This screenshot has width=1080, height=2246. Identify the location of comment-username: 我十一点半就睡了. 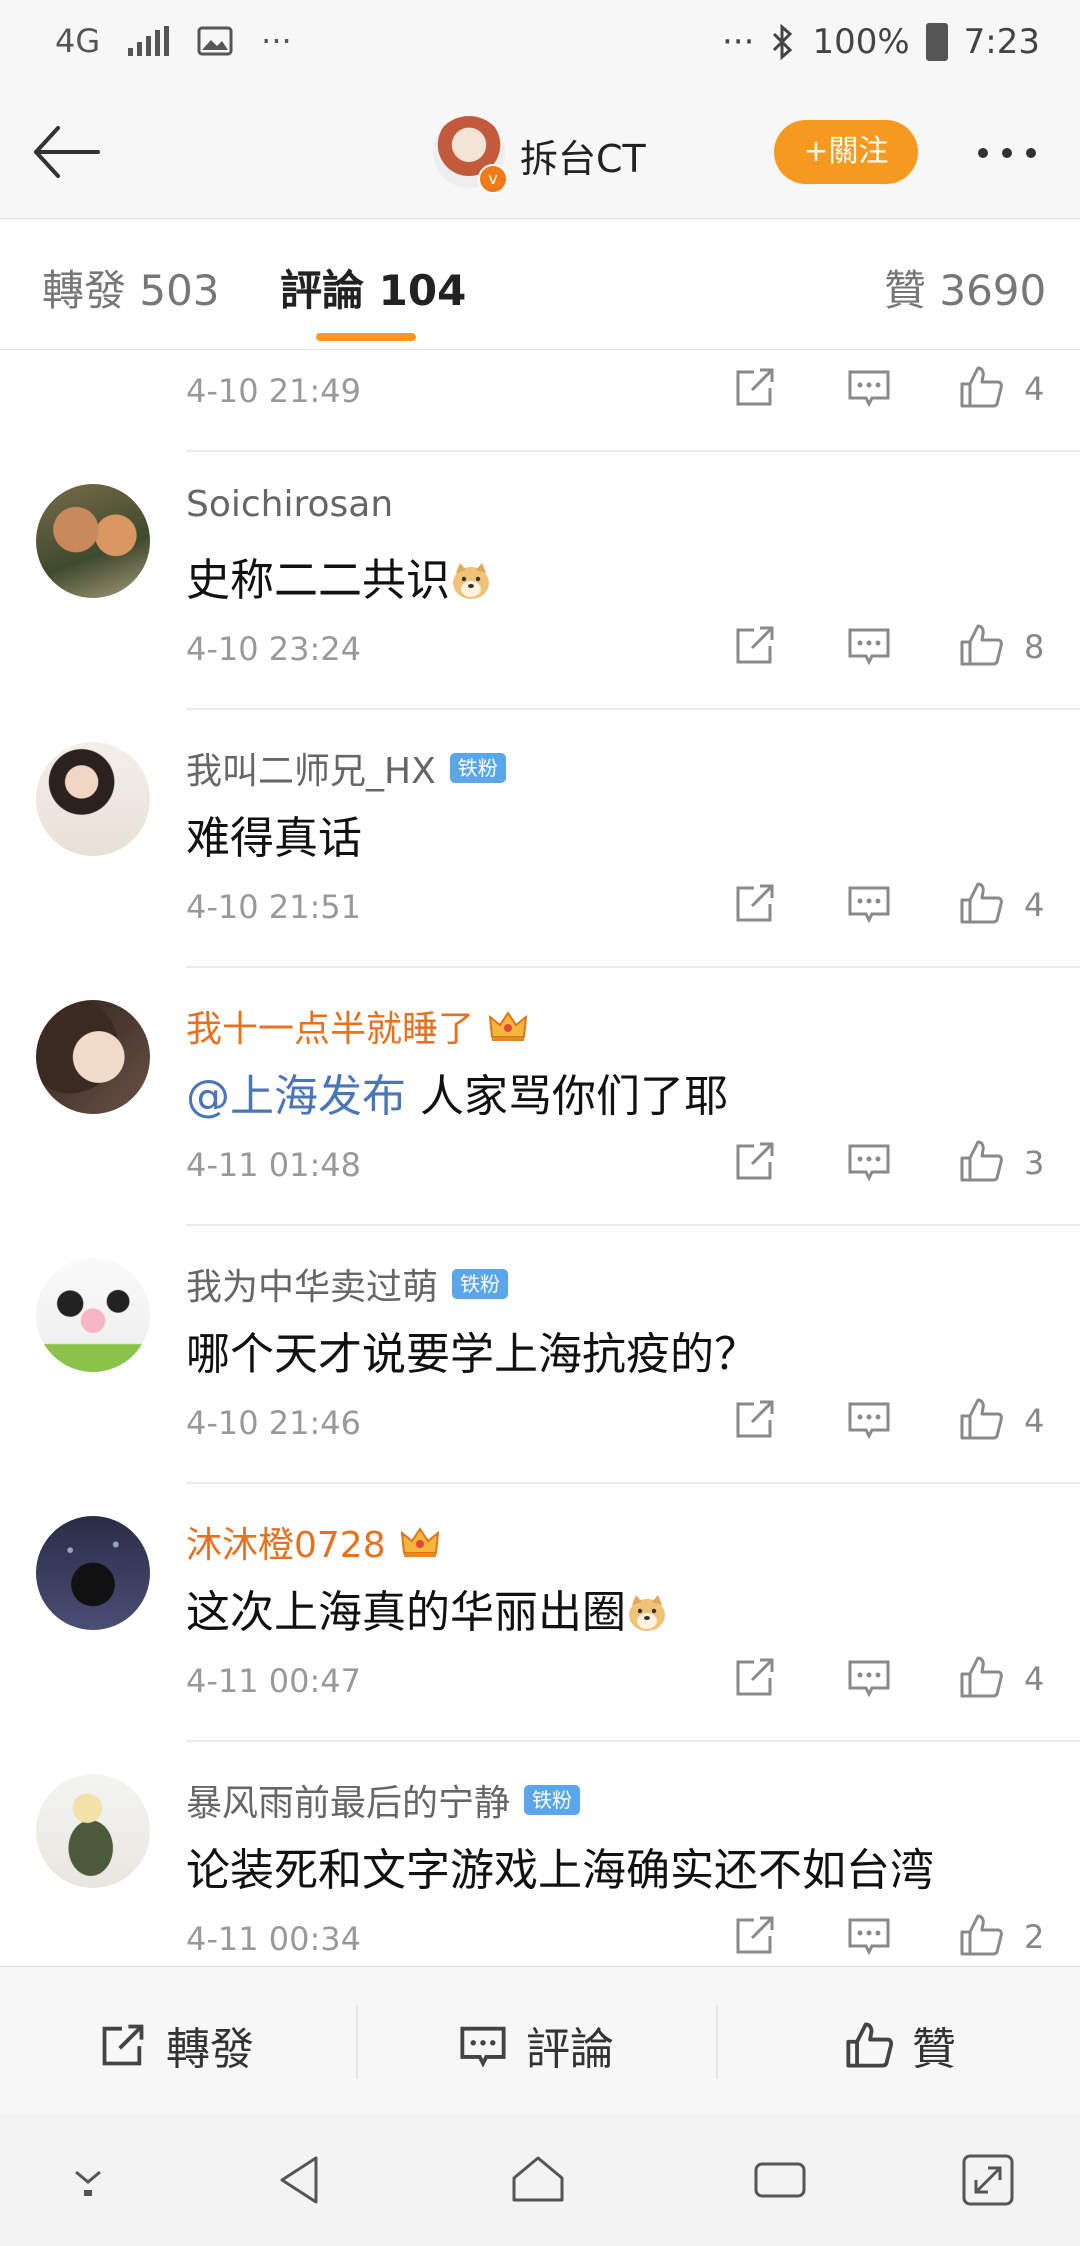
(357, 1026).